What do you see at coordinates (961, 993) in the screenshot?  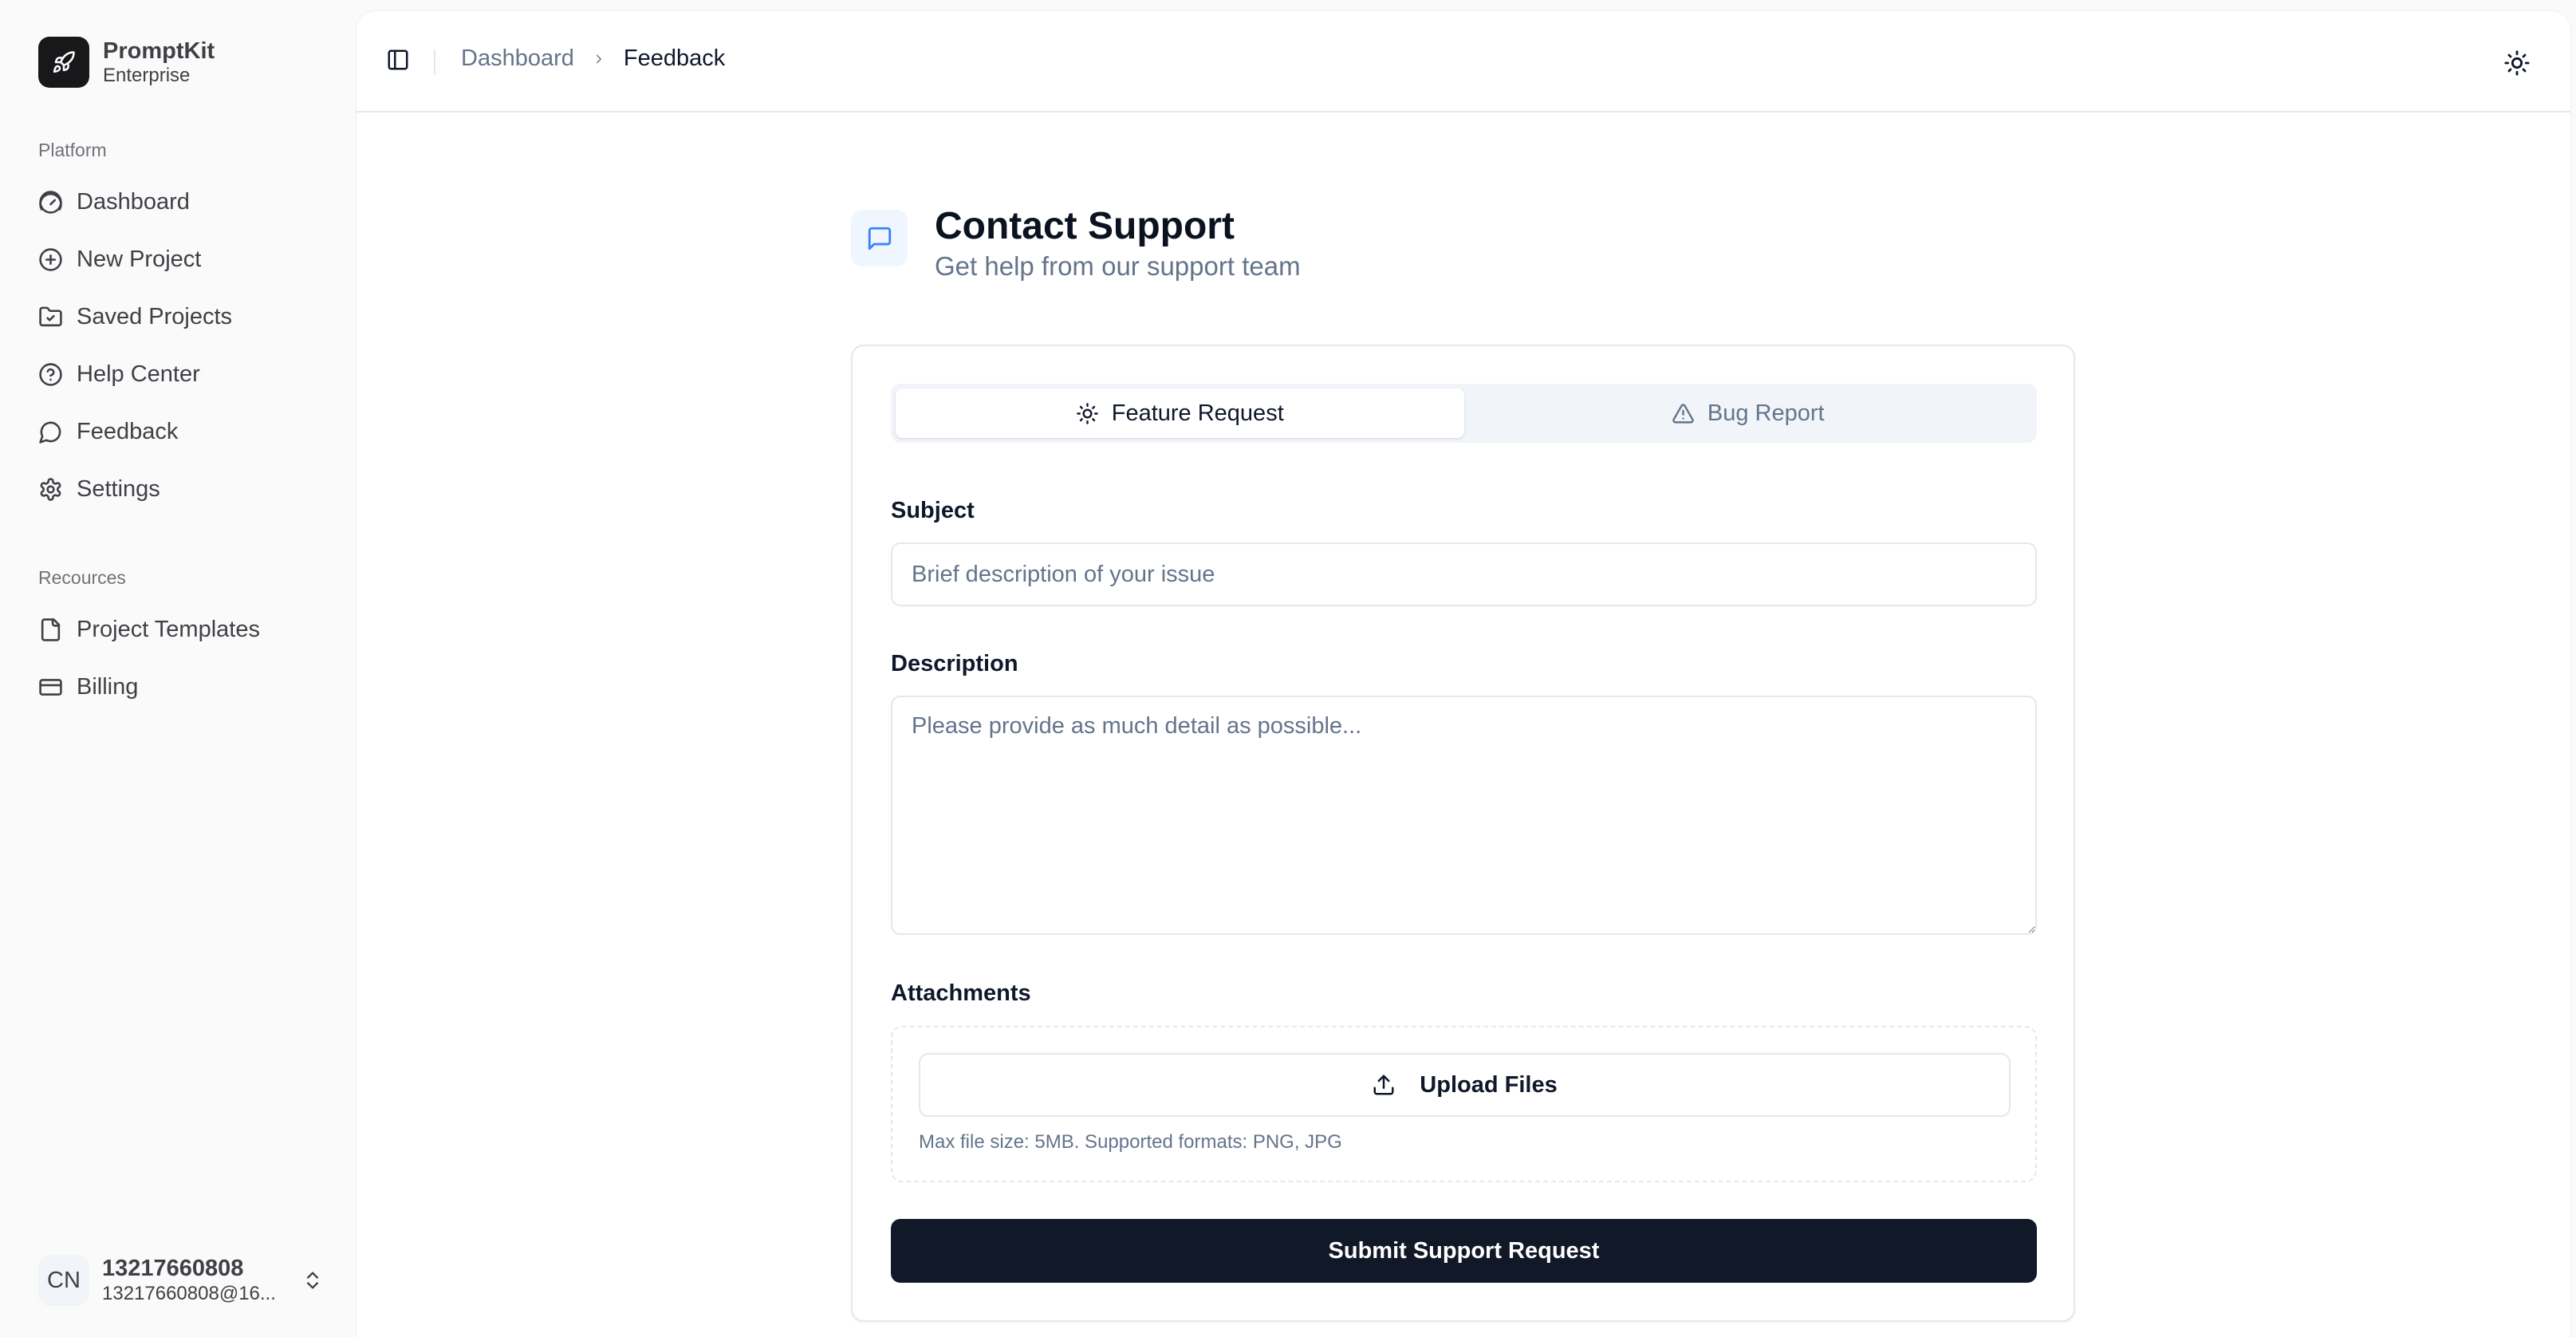 I see `attachments-label: Attachments` at bounding box center [961, 993].